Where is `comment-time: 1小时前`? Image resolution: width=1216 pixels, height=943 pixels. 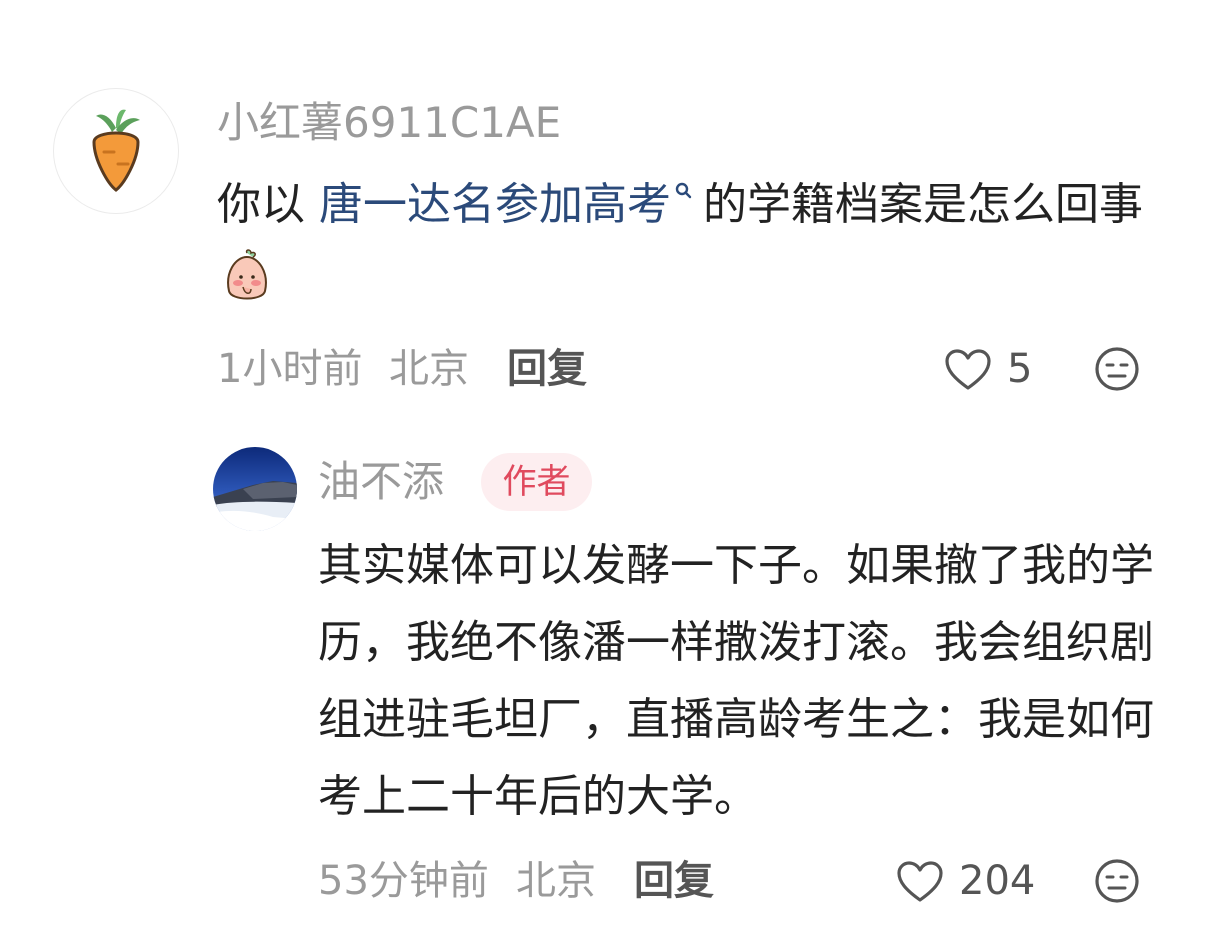
comment-time: 1小时前 is located at coordinates (290, 369).